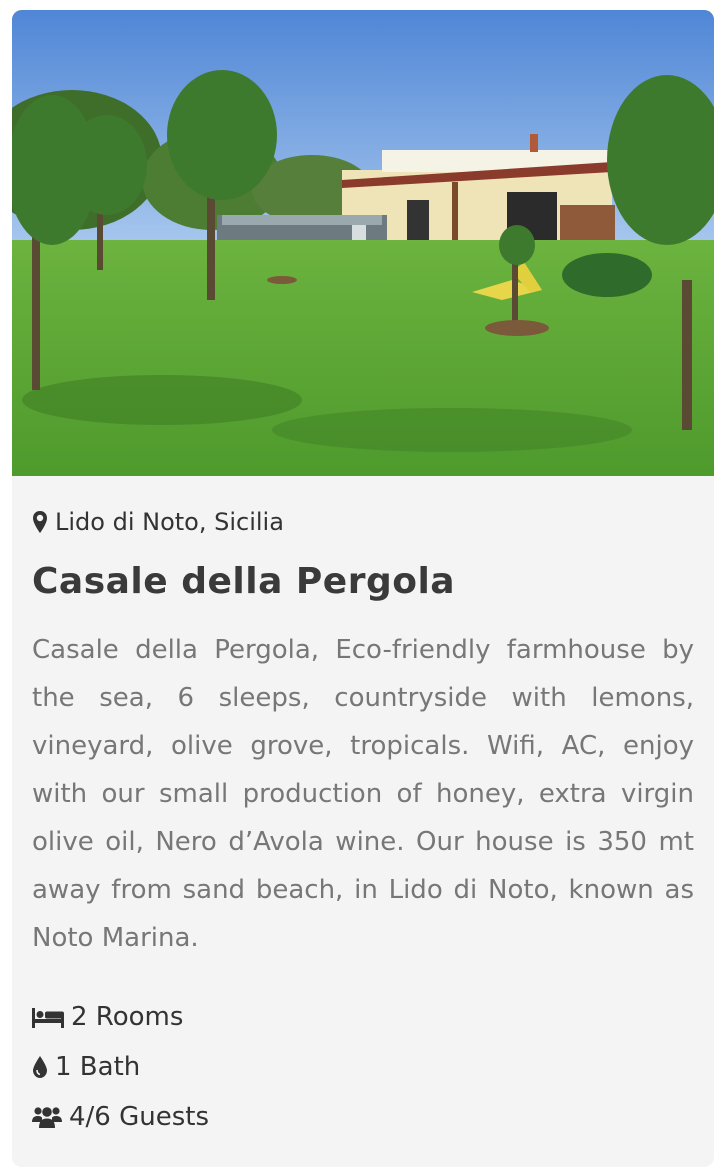  I want to click on property-title: Casale della Pergola, so click(363, 582).